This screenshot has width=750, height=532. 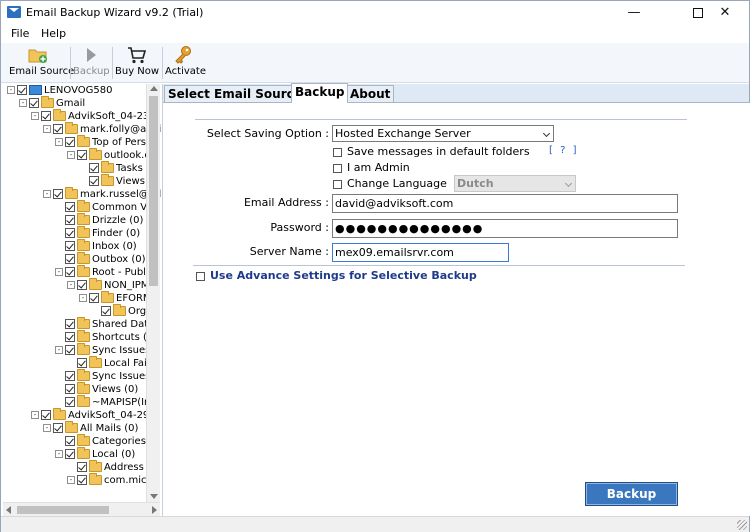 I want to click on tree-item: ~MAPISP(Int, so click(x=109, y=402).